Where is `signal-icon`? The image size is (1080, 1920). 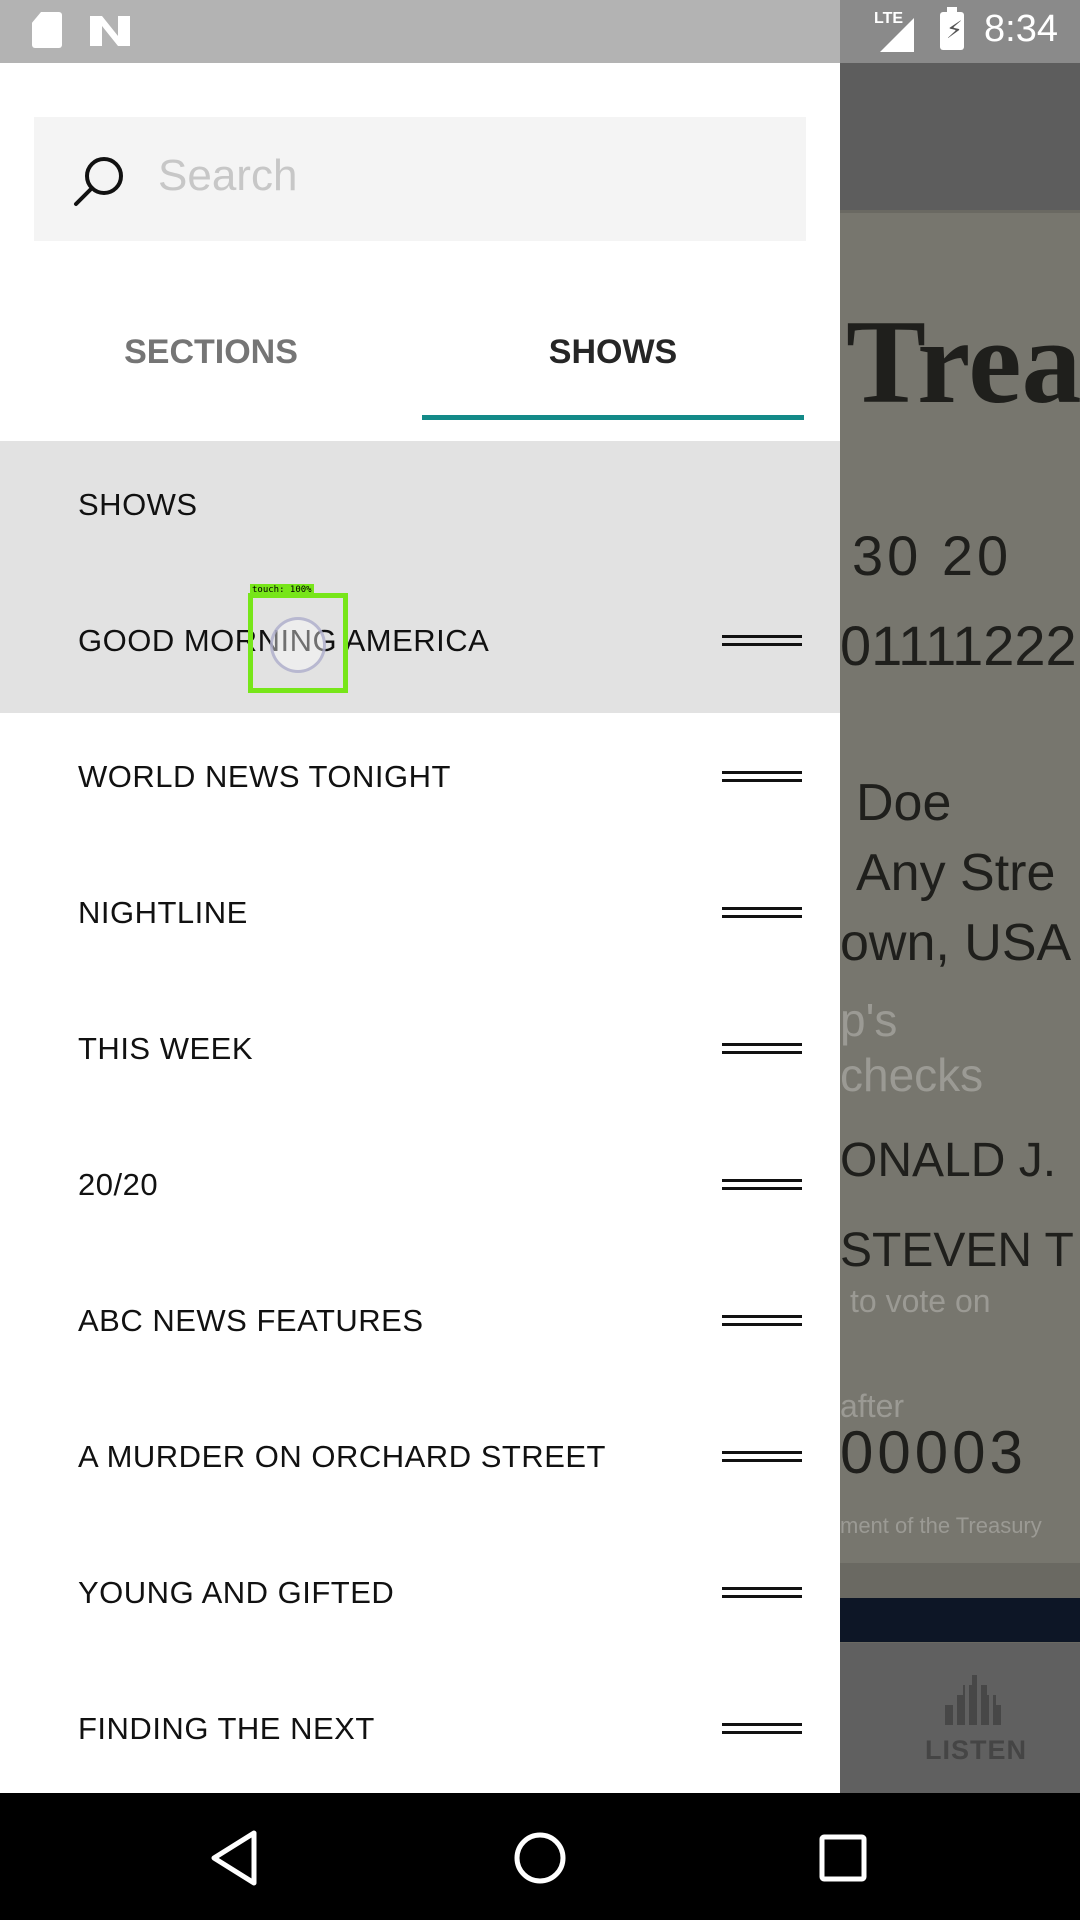
signal-icon is located at coordinates (897, 35).